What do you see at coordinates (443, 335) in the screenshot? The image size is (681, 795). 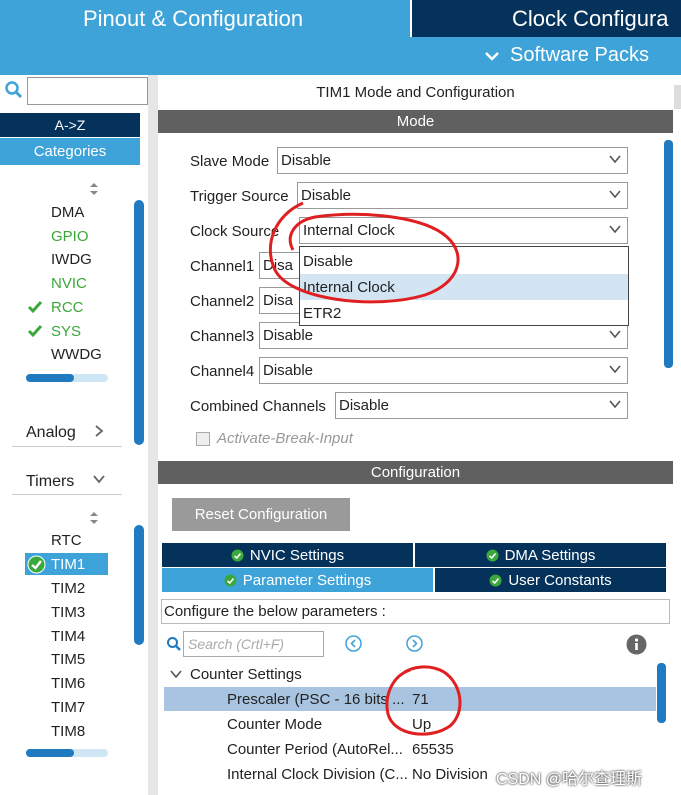 I see `channel3-select: Disable` at bounding box center [443, 335].